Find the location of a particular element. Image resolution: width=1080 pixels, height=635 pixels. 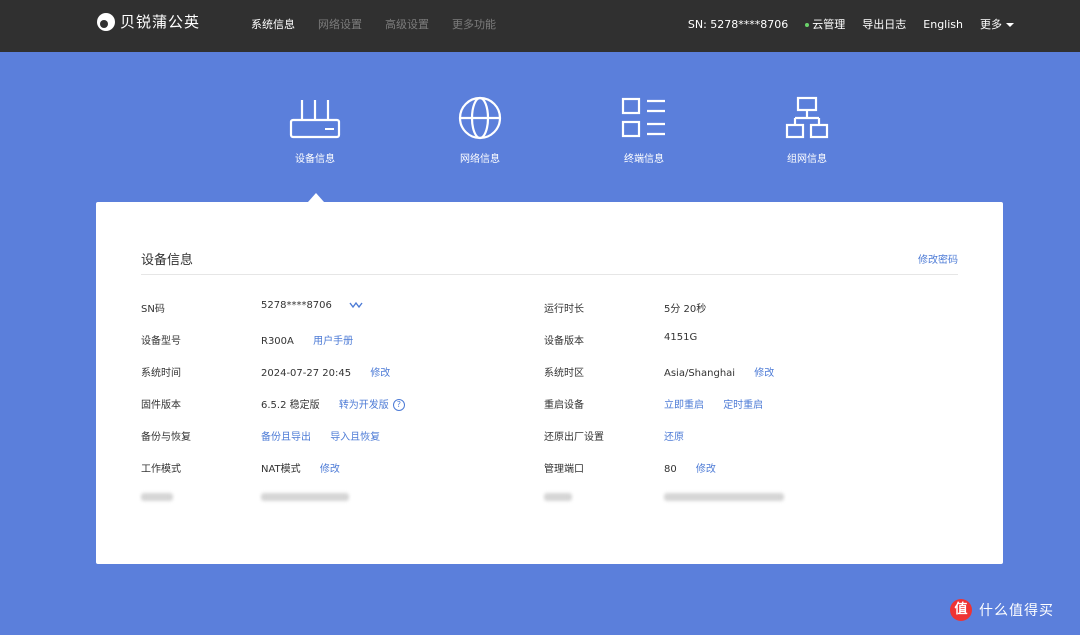

status-dot-icon is located at coordinates (807, 25).